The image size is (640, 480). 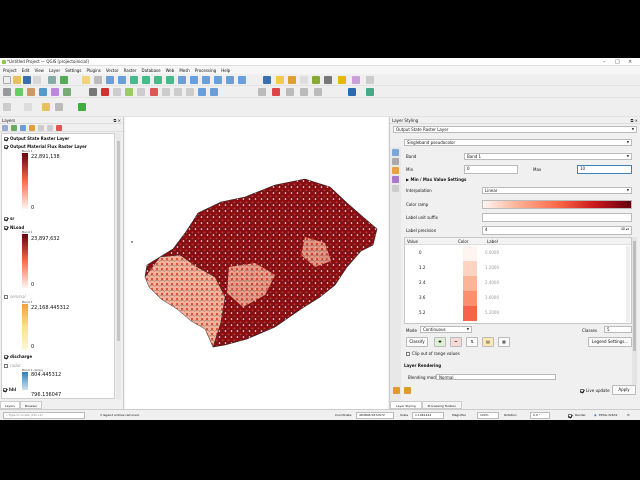 I want to click on redo-icon, so click(x=407, y=390).